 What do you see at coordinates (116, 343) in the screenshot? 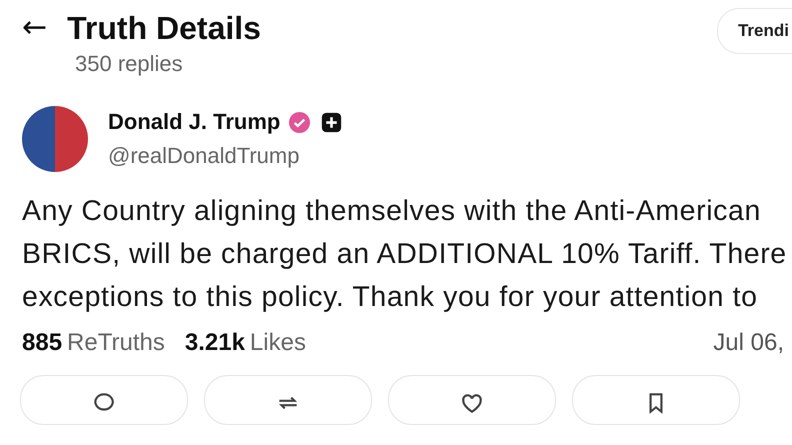
I see `stat-label: ReTruths` at bounding box center [116, 343].